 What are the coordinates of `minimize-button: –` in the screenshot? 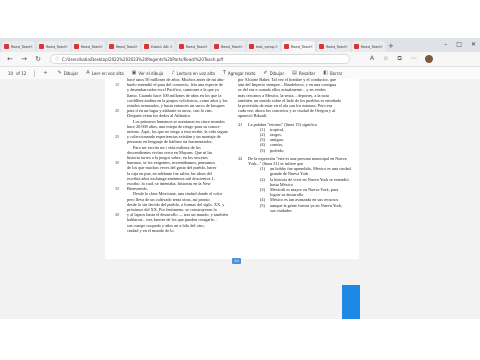 It's located at (445, 45).